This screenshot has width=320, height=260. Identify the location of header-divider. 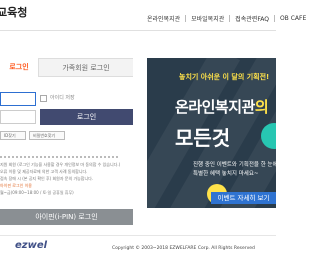
(138, 30).